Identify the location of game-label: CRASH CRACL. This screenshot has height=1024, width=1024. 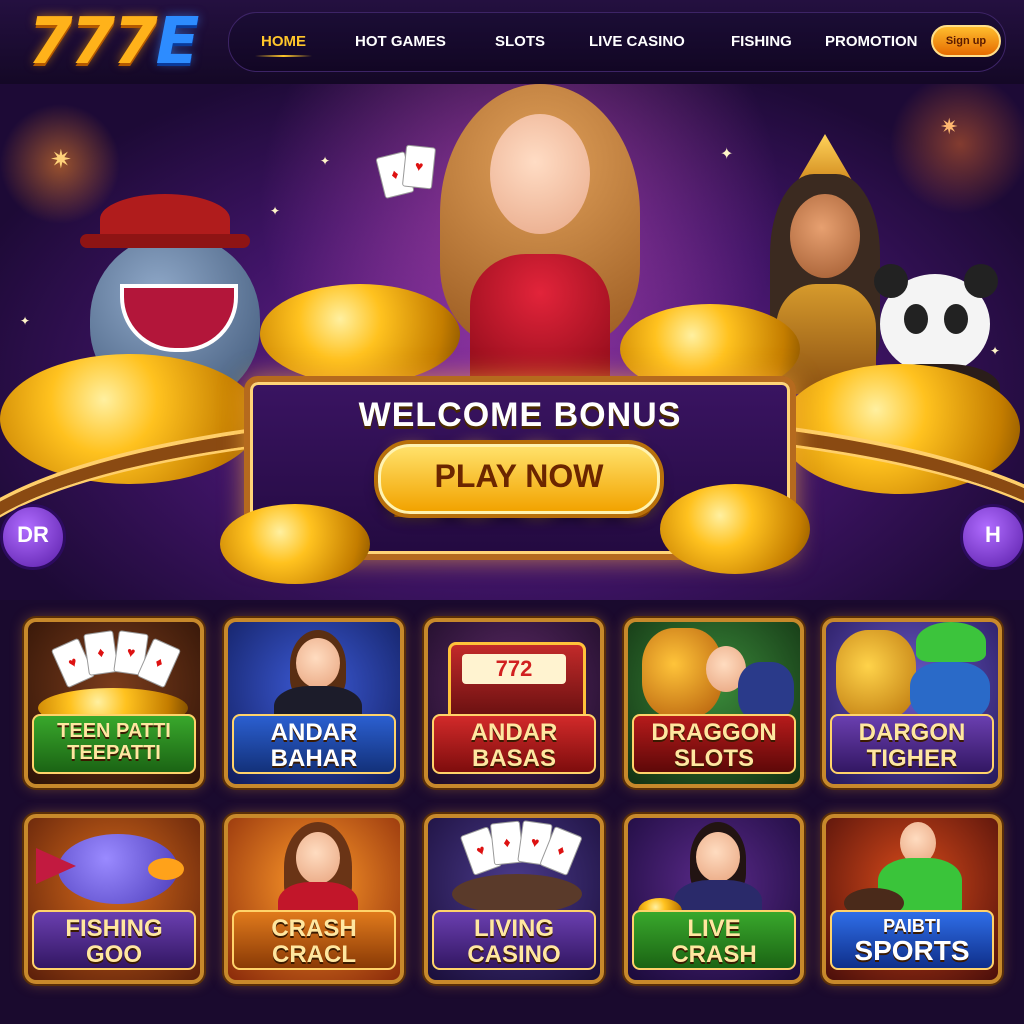
(314, 940).